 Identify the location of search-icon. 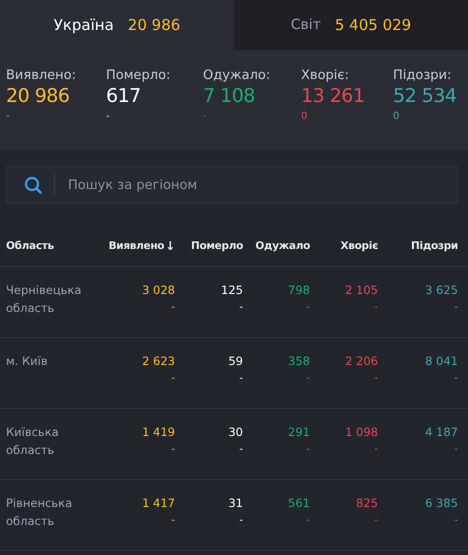
(33, 185).